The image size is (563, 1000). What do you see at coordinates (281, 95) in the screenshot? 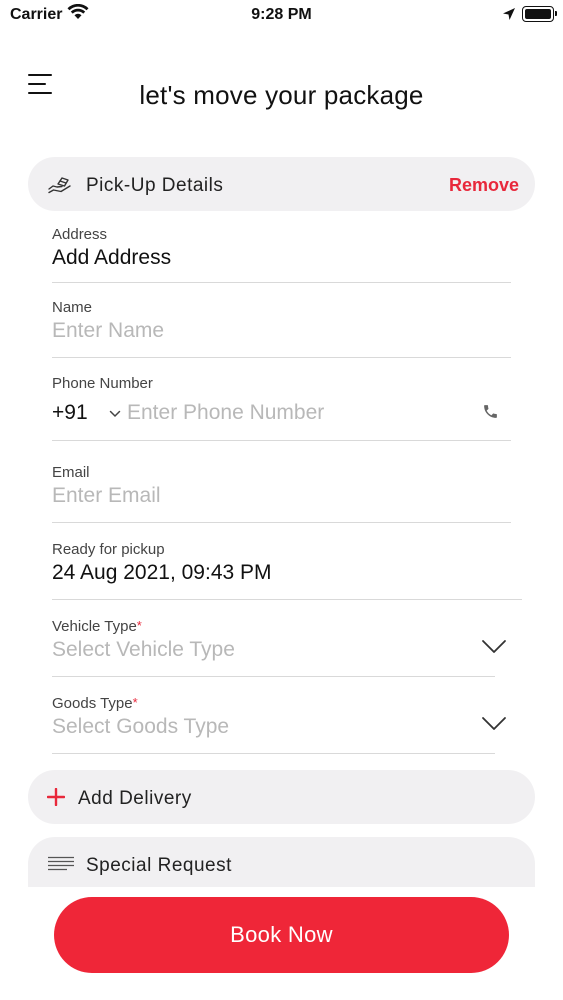
I see `page-title: let's move your package` at bounding box center [281, 95].